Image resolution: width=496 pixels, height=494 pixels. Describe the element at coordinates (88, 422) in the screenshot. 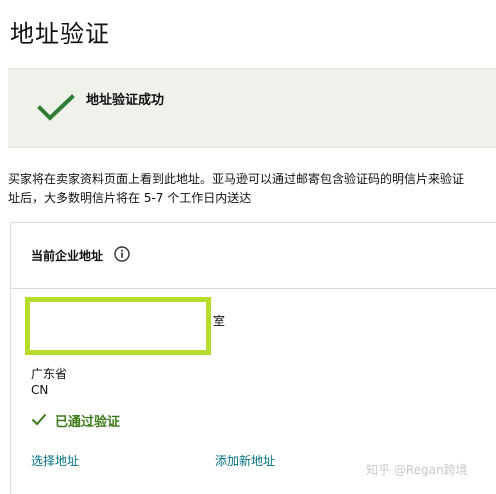

I see `verified-label: 已通过验证` at that location.